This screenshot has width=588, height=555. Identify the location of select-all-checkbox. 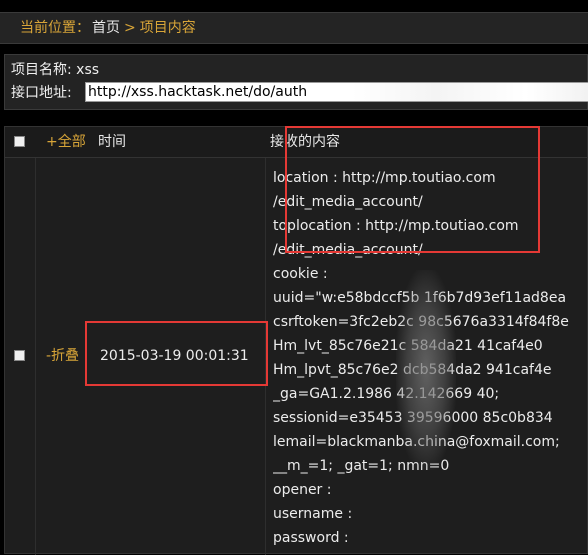
(19, 141).